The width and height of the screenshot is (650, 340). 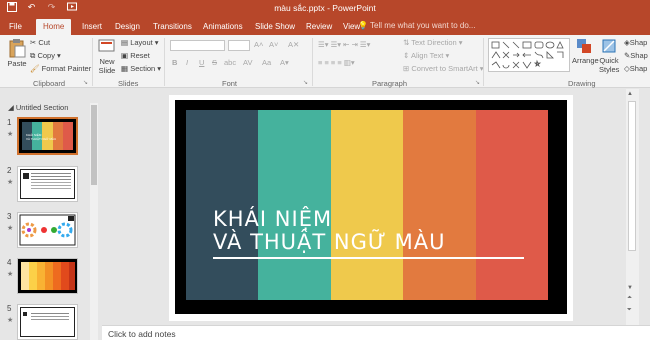 What do you see at coordinates (214, 62) in the screenshot?
I see `strikethrough-button: S` at bounding box center [214, 62].